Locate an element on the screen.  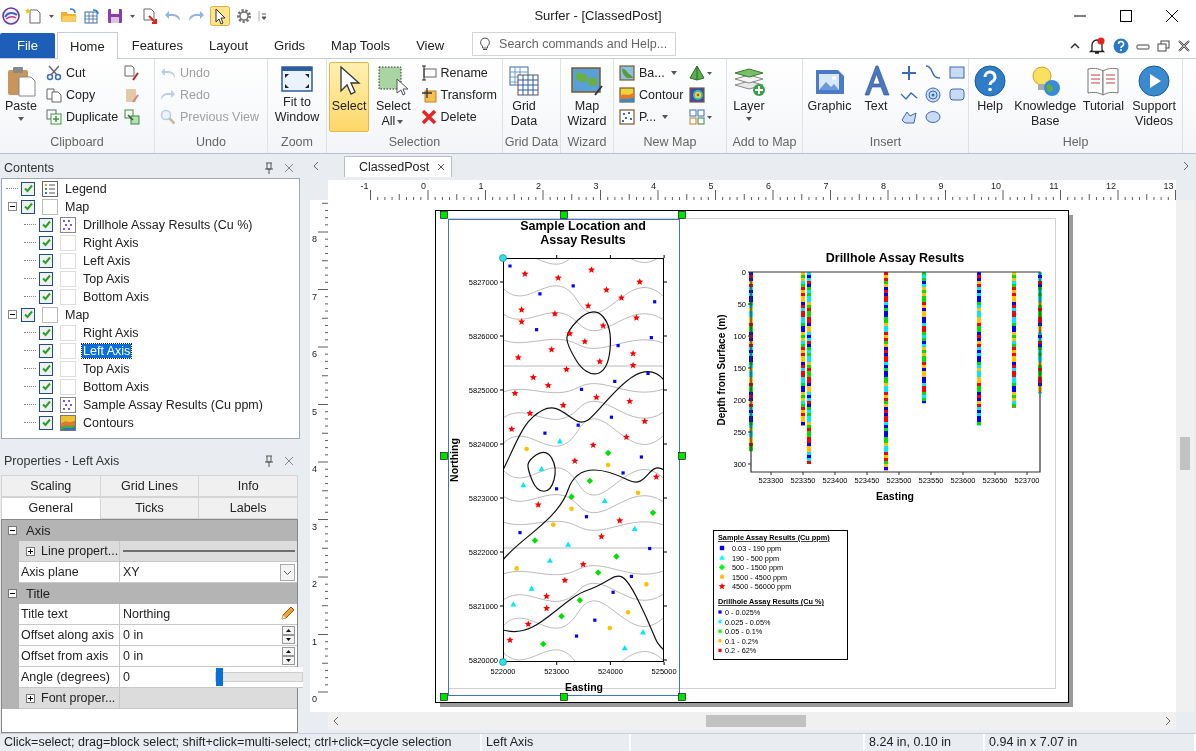
text-field: Northing is located at coordinates (208, 615).